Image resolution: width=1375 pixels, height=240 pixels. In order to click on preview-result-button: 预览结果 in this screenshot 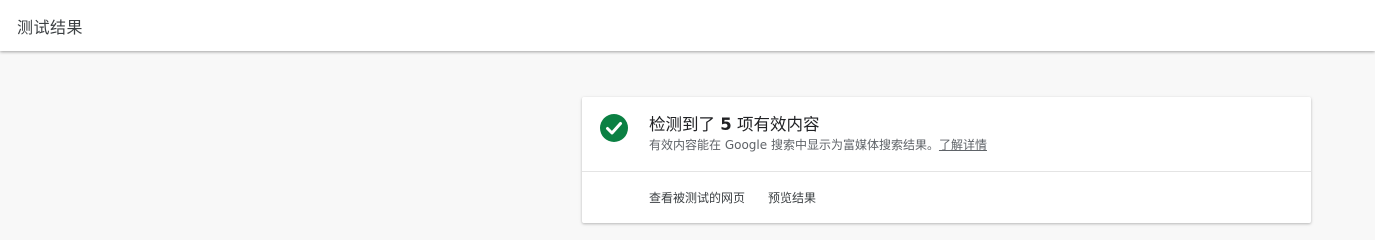, I will do `click(792, 197)`.